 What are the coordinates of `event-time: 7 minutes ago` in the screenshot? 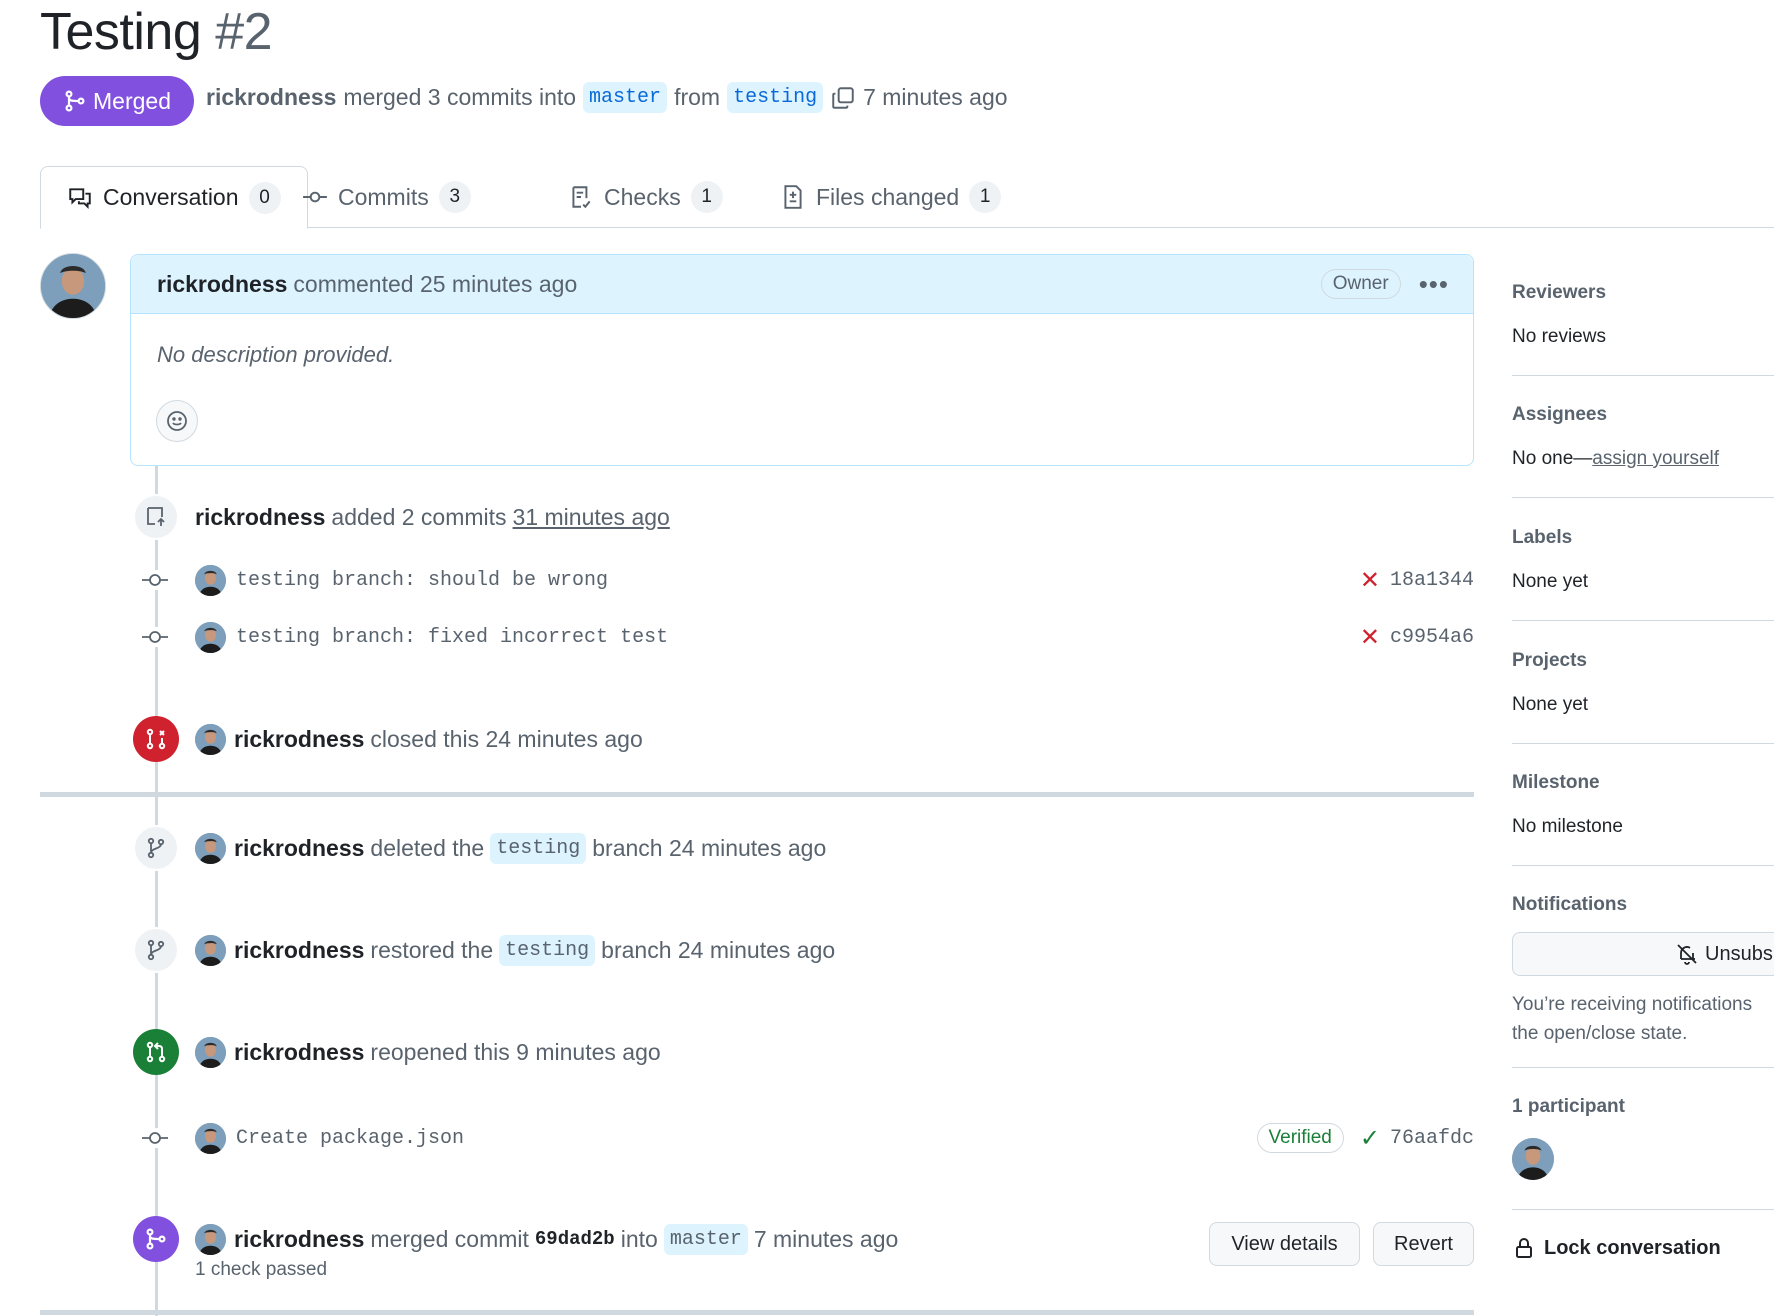 It's located at (826, 1238).